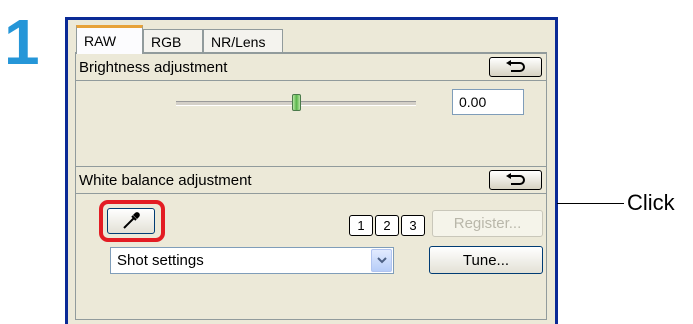 The height and width of the screenshot is (324, 693). Describe the element at coordinates (311, 180) in the screenshot. I see `white-balance-section-header: White balance adjustment` at that location.